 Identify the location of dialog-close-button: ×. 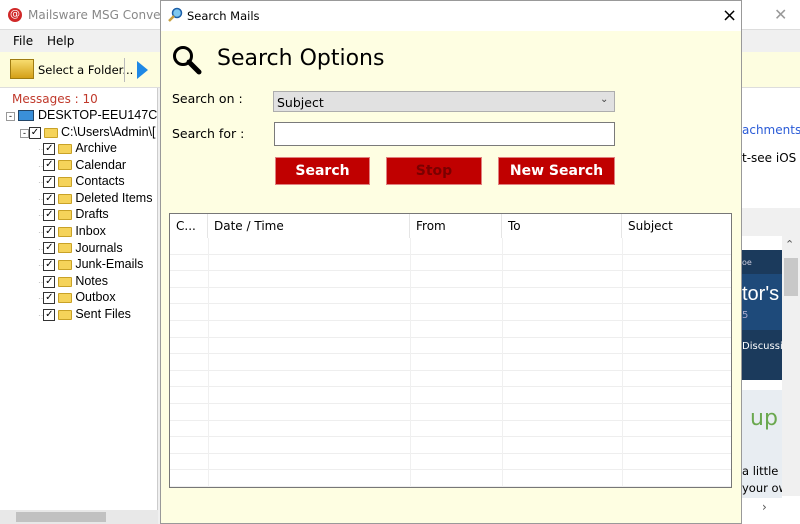
(729, 15).